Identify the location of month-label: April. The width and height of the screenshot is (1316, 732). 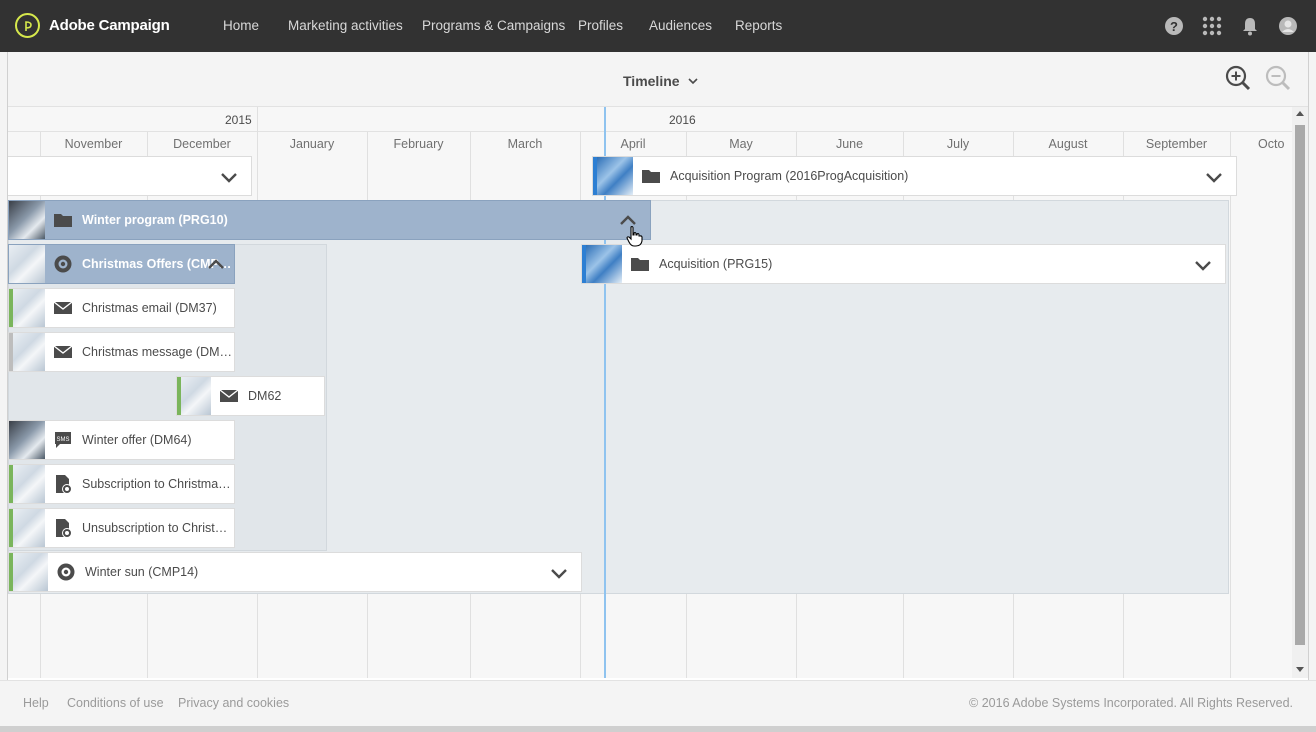
(633, 144).